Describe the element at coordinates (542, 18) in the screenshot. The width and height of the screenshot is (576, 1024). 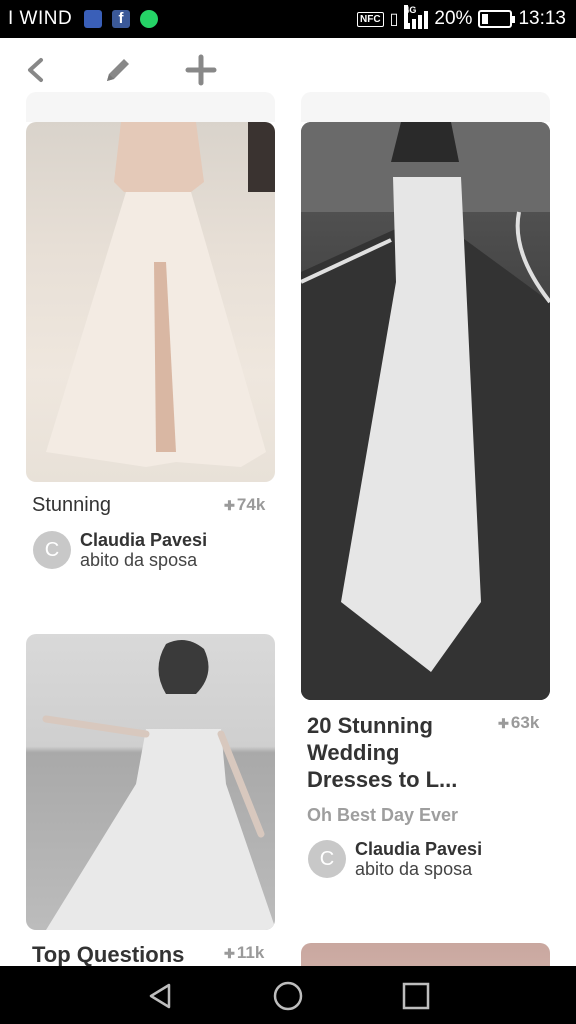
I see `clock: 13:13` at that location.